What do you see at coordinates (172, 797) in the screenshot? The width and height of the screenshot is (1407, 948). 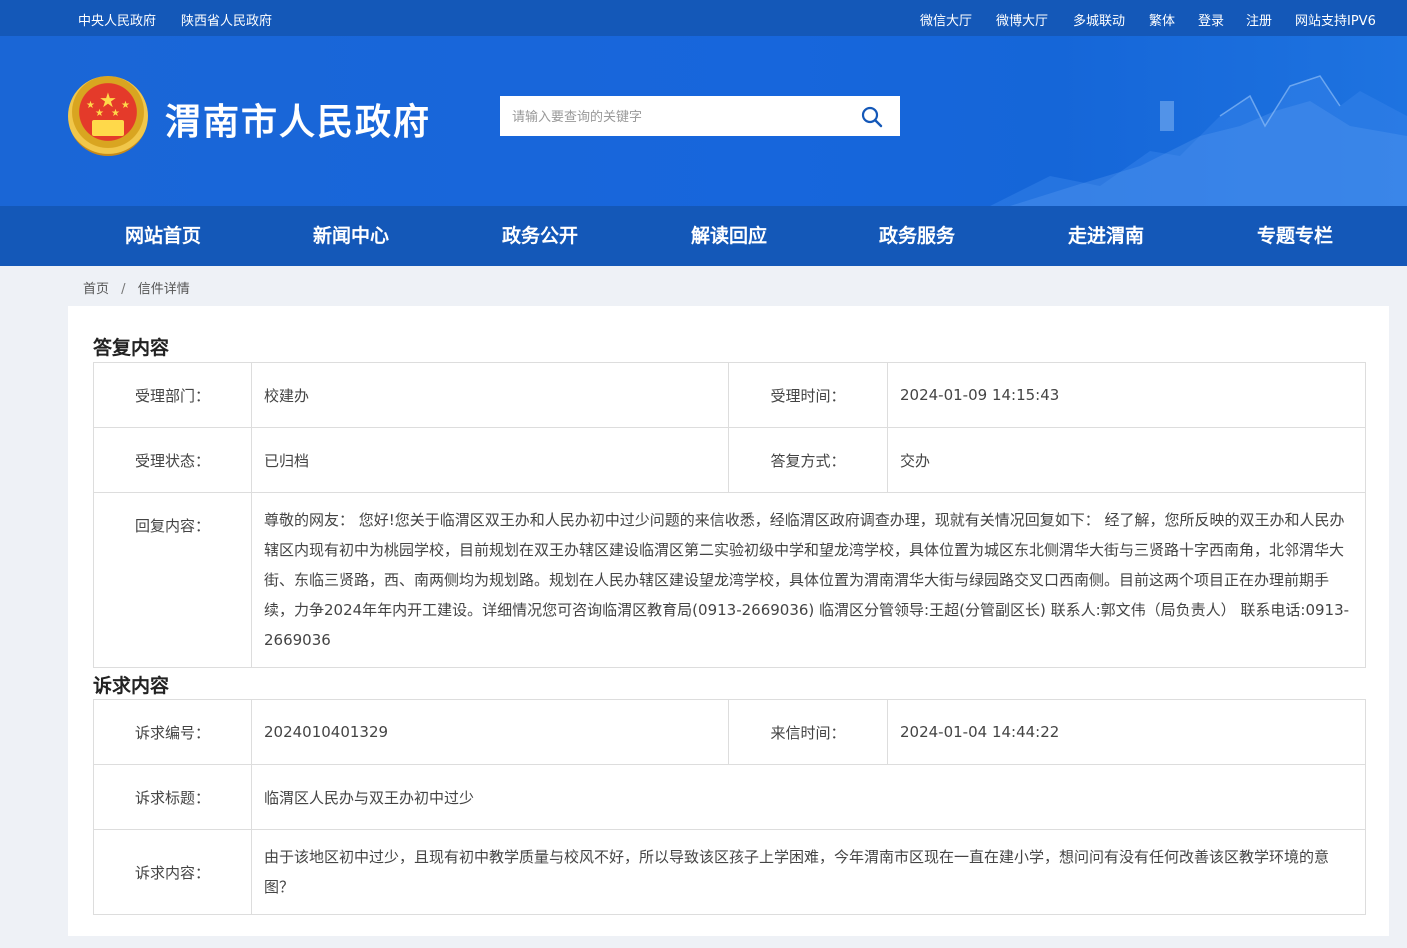 I see `appeal-title-label: 诉求标题：` at bounding box center [172, 797].